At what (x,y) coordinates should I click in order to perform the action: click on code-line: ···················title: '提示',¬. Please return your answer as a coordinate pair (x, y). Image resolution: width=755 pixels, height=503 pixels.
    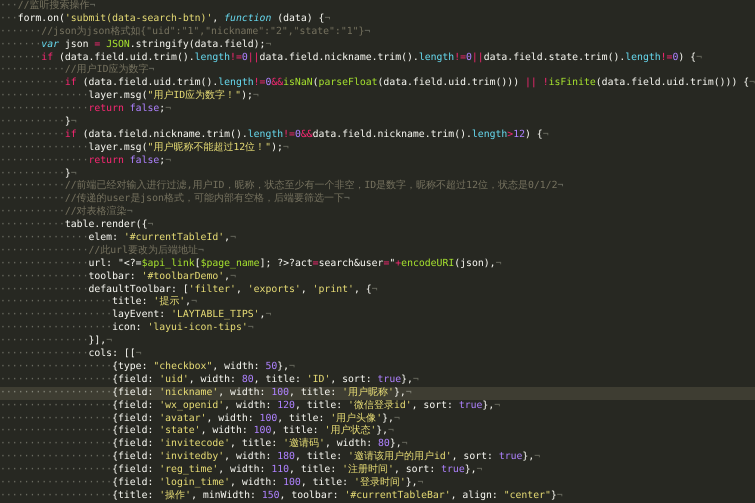
    Looking at the image, I should click on (99, 303).